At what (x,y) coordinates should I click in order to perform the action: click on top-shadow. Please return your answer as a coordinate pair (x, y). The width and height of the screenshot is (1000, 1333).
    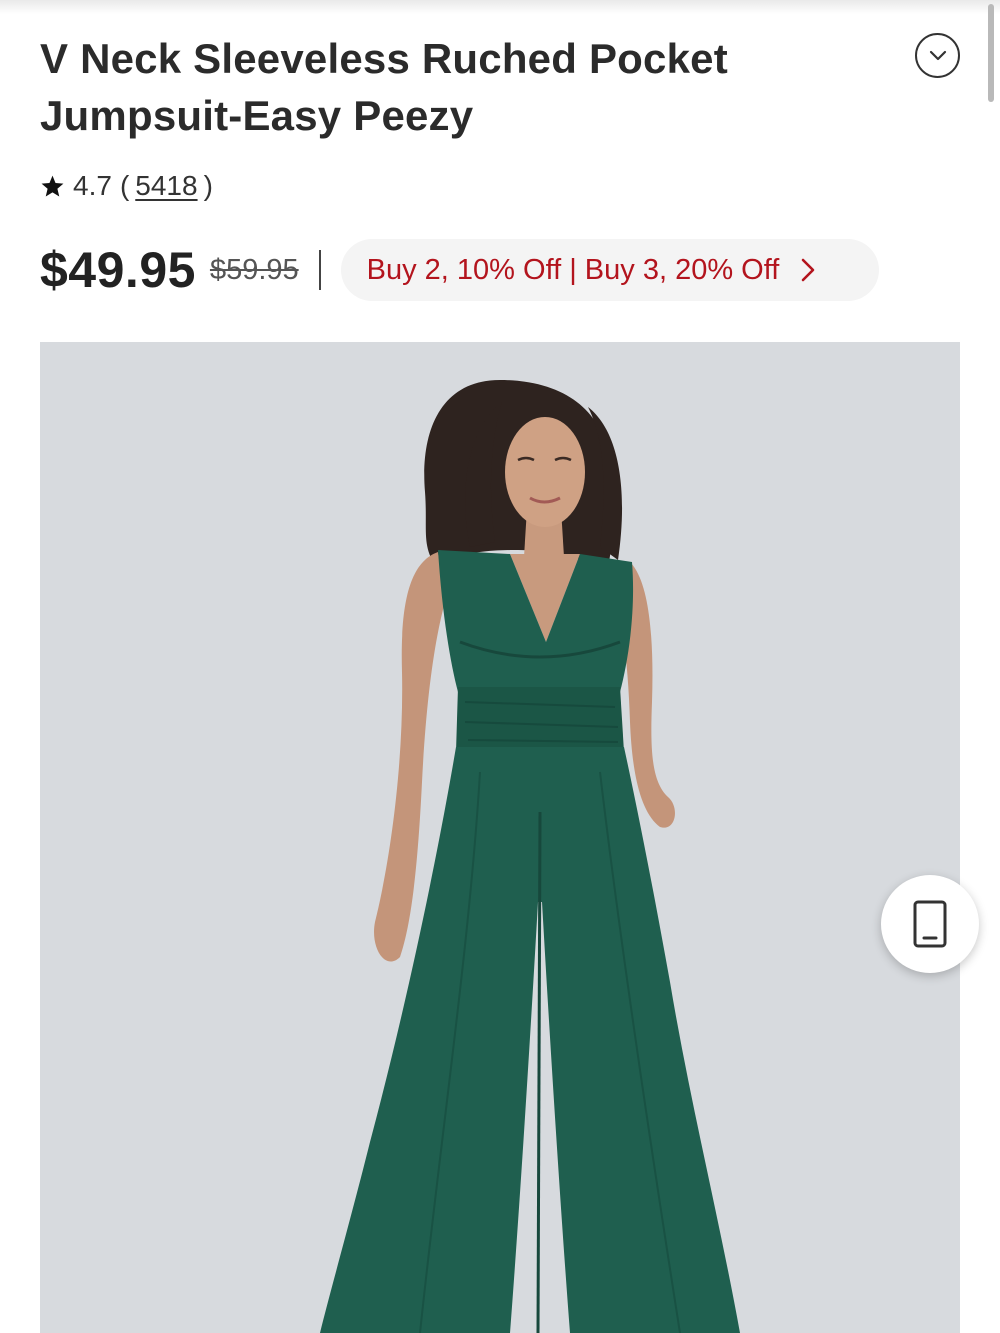
    Looking at the image, I should click on (500, 7).